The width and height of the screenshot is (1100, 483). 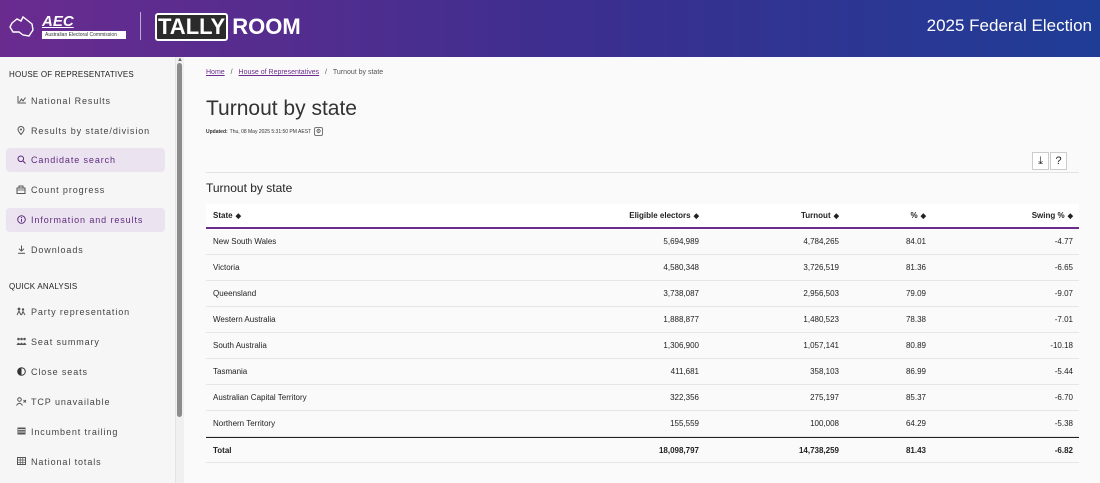 I want to click on aec-logo: AEC Australian Electoral Commission, so click(x=67, y=26).